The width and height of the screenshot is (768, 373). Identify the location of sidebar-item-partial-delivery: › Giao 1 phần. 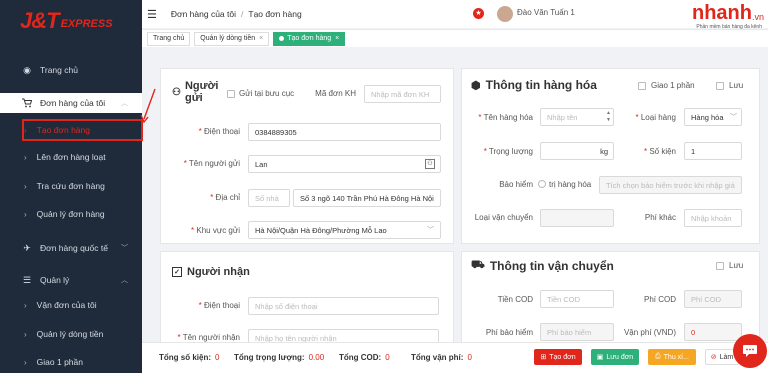
(71, 362).